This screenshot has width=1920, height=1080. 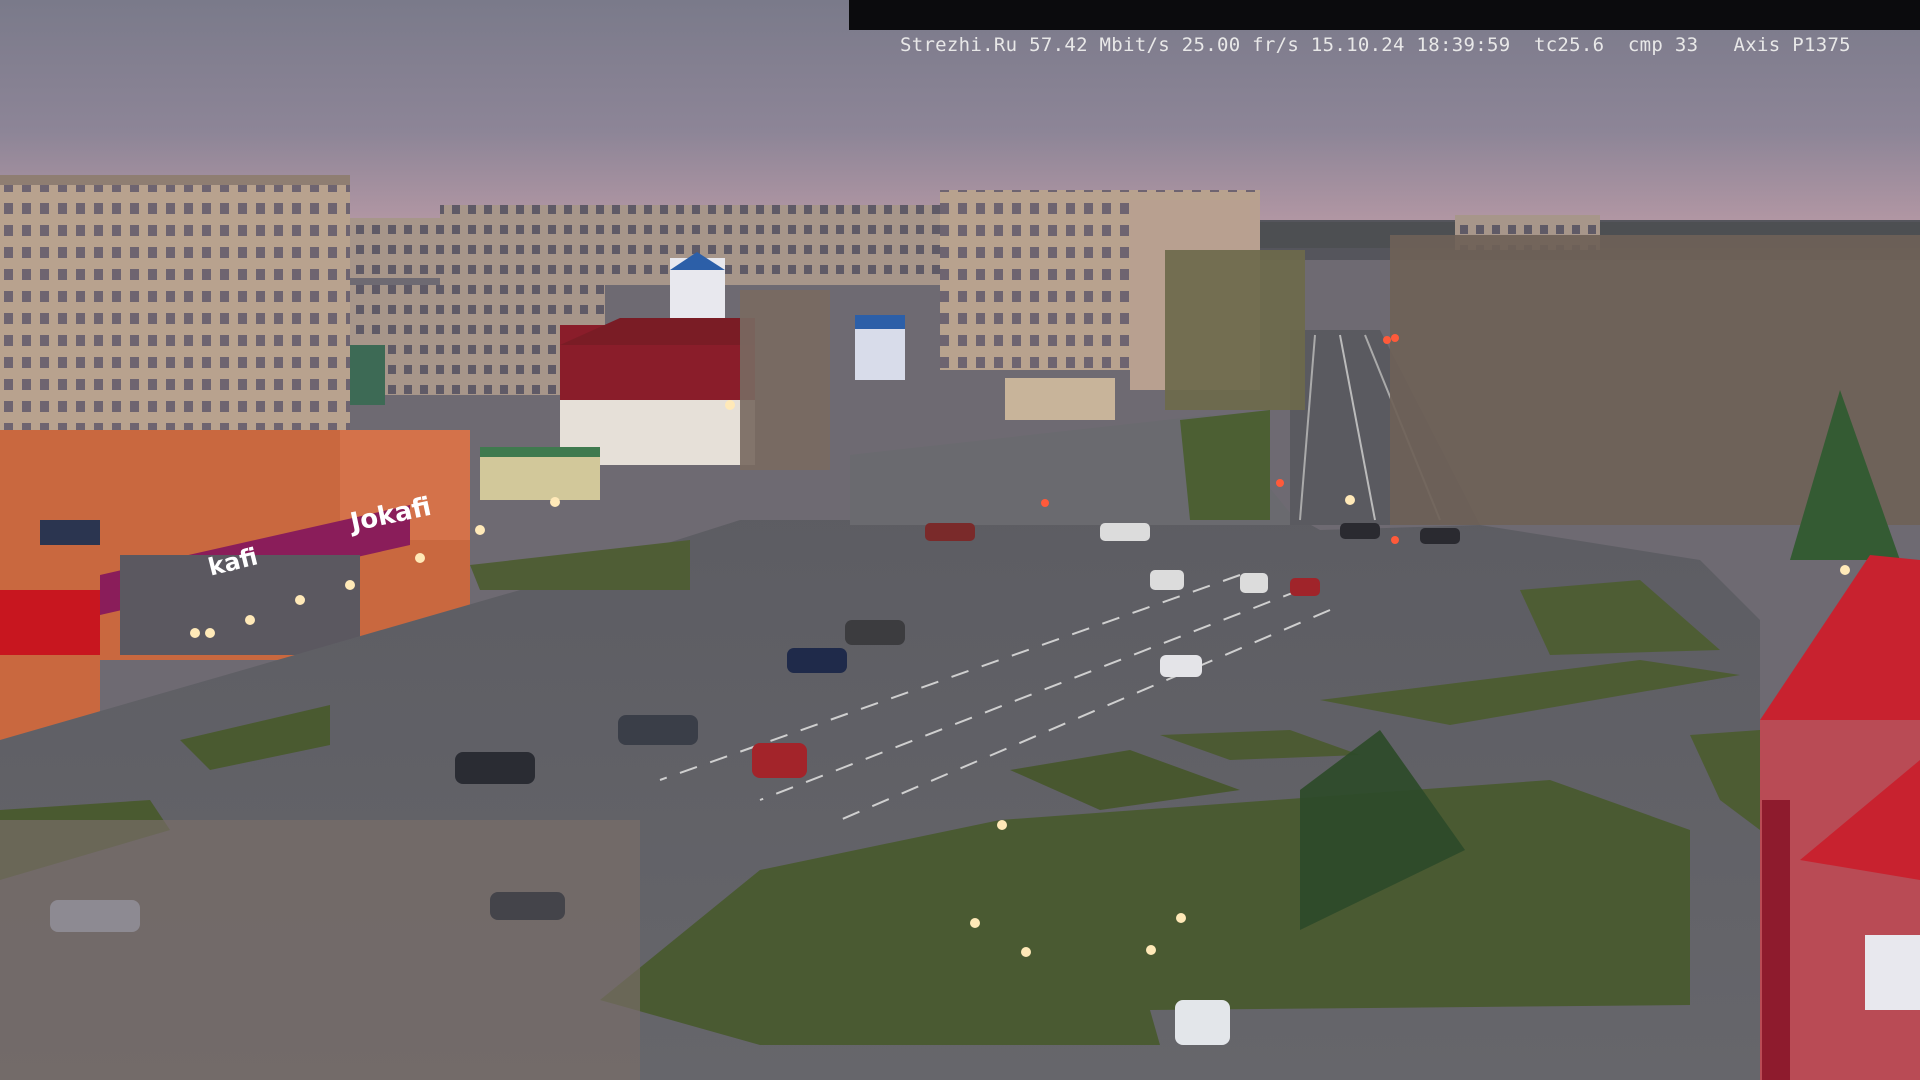 I want to click on overlay-fps: 25.00 fr/s, so click(x=1240, y=45).